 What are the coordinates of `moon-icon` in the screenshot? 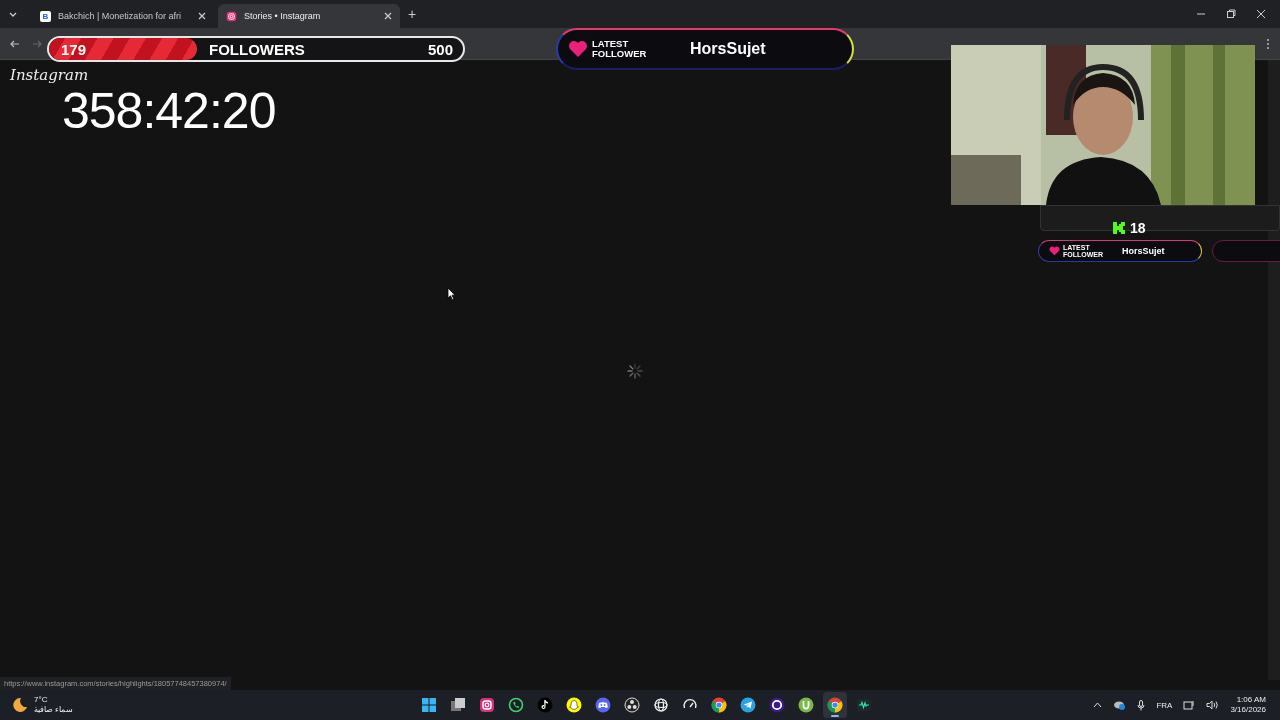 It's located at (20, 705).